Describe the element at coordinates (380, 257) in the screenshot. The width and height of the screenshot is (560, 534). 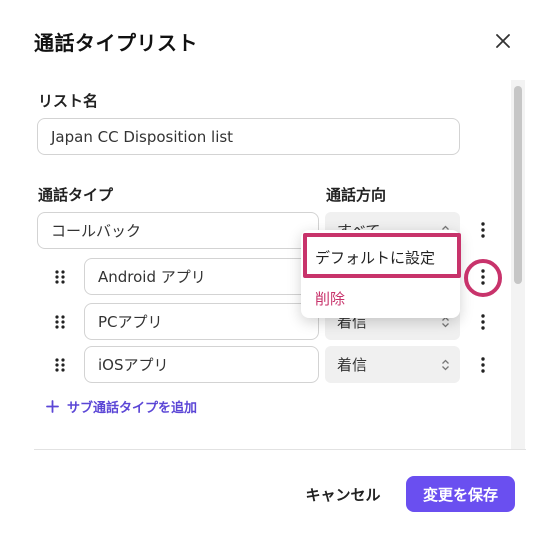
I see `menu-item-set-default: デフォルトに設定` at that location.